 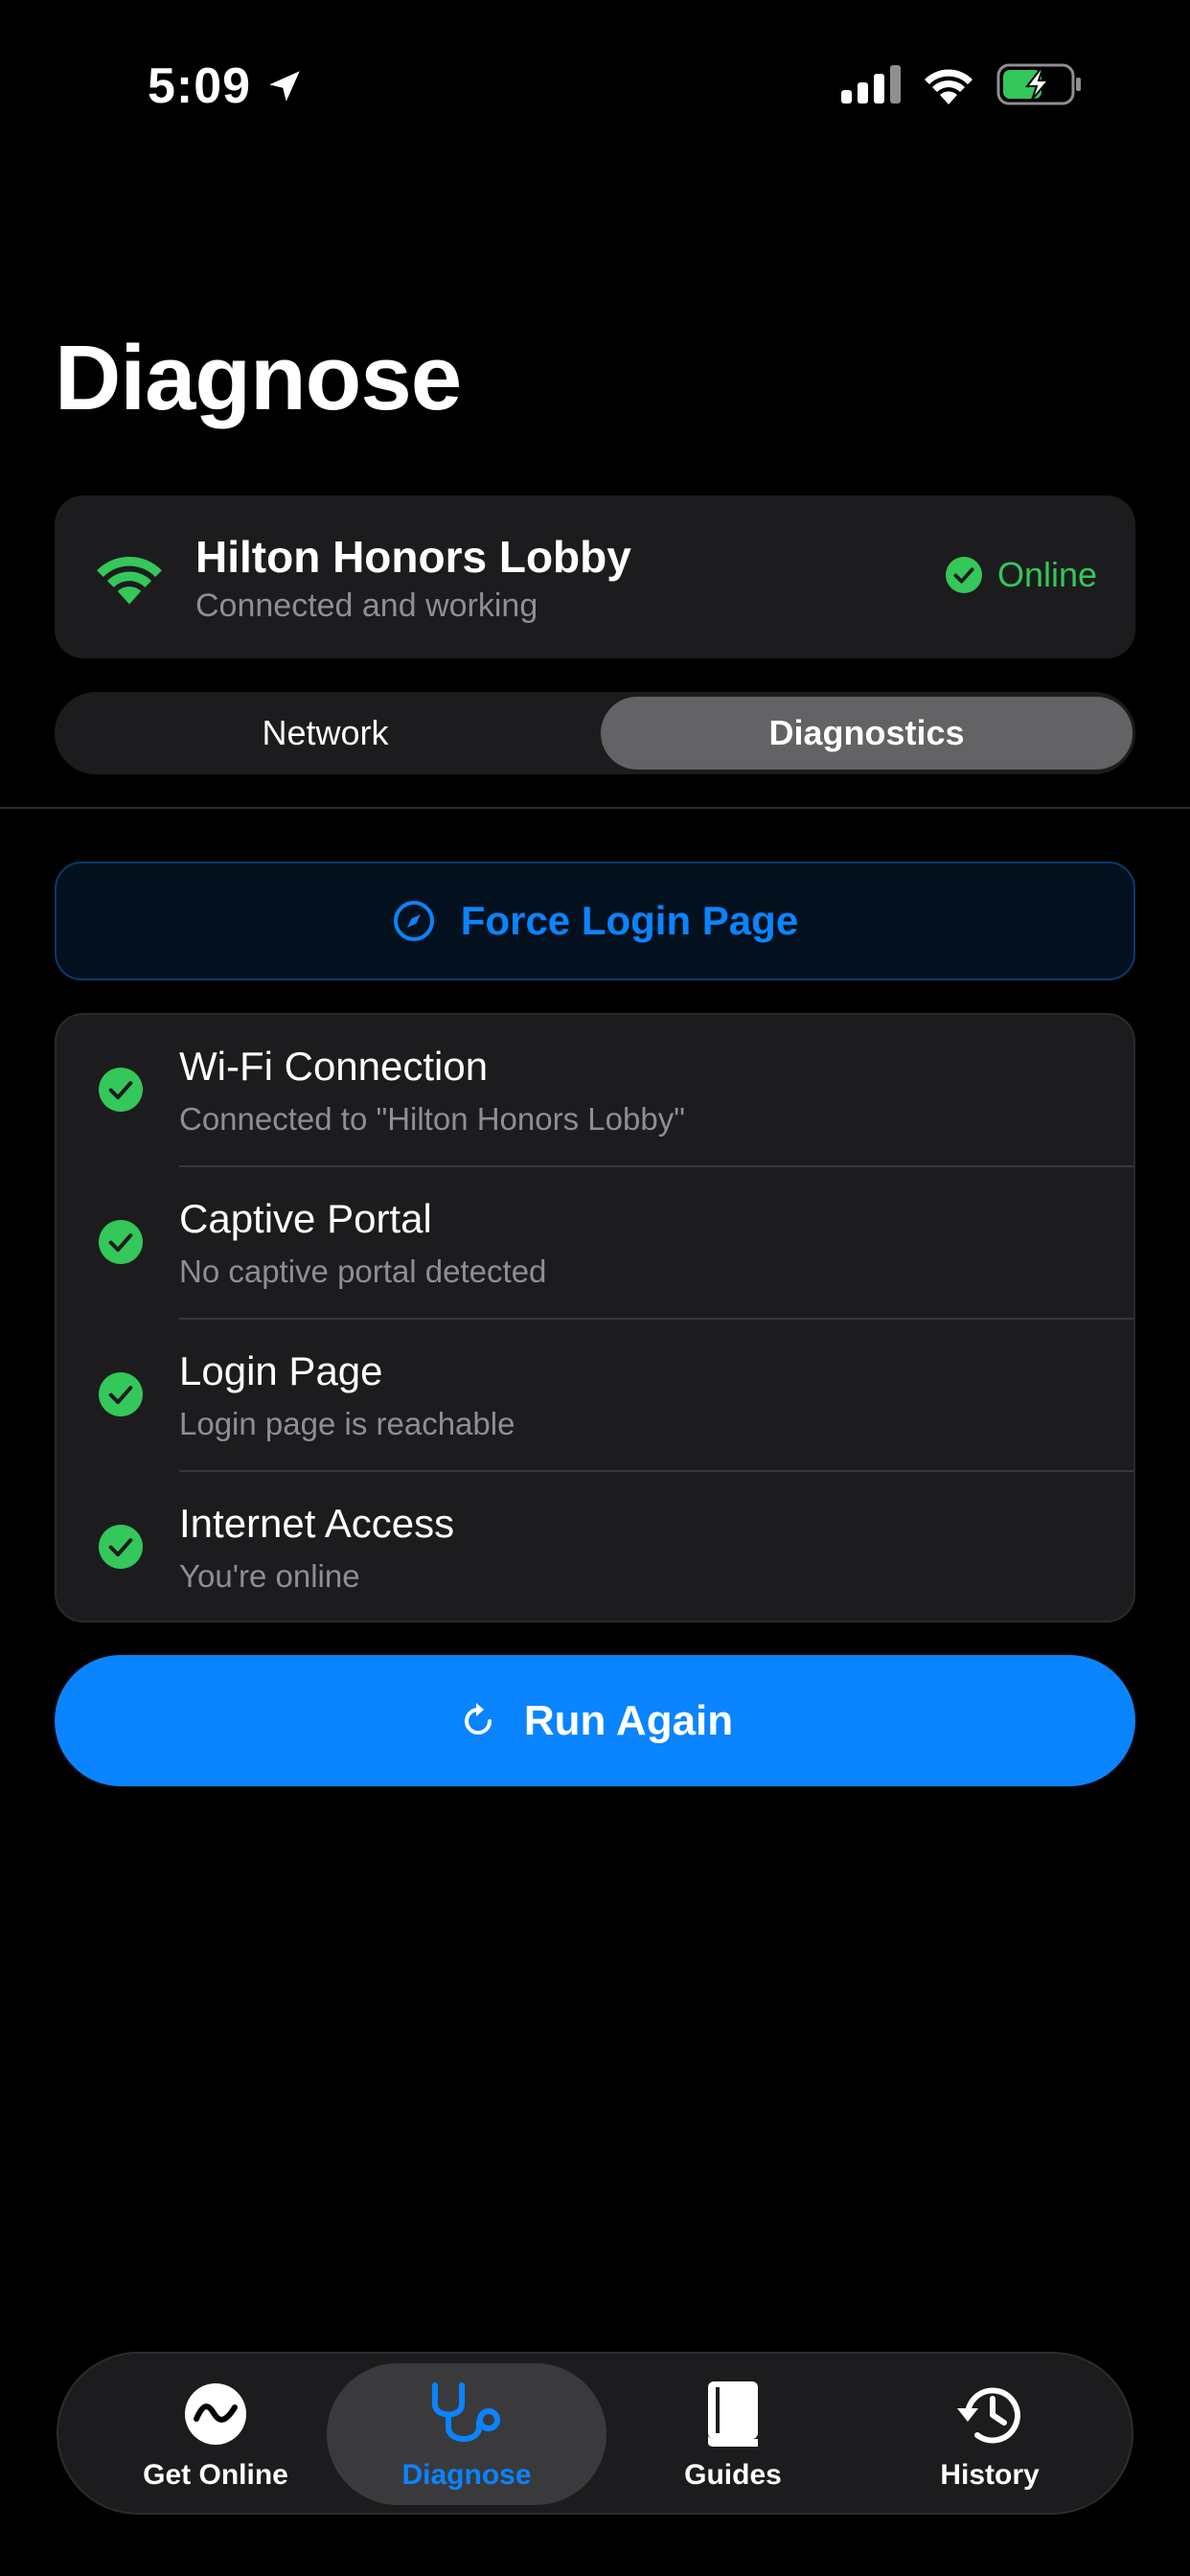 What do you see at coordinates (413, 557) in the screenshot?
I see `network-name: Hilton Honors Lobby` at bounding box center [413, 557].